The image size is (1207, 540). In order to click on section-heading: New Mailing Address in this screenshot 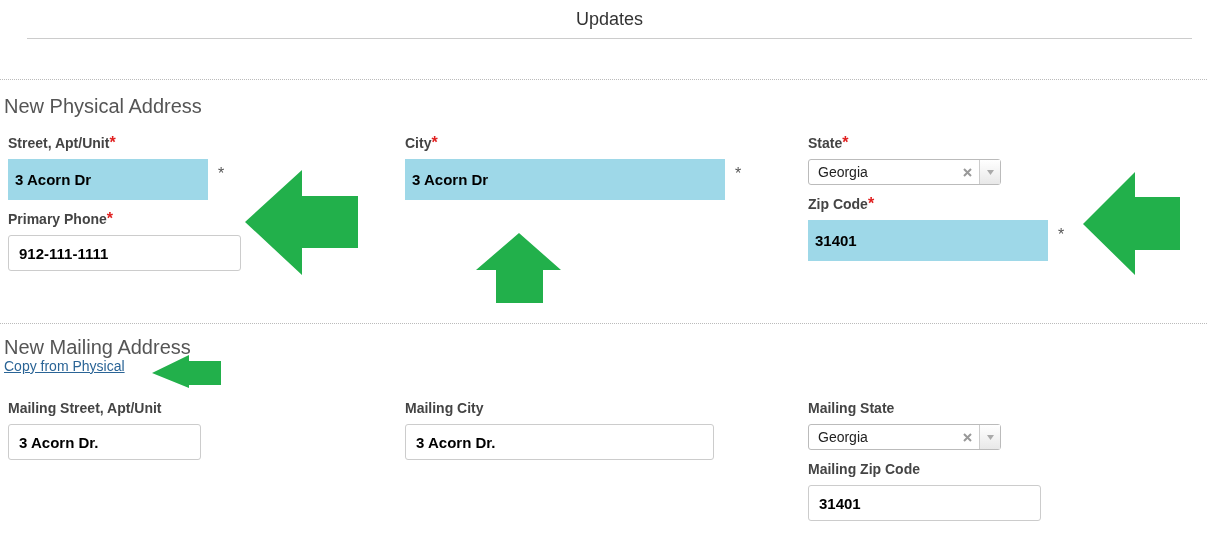, I will do `click(98, 347)`.